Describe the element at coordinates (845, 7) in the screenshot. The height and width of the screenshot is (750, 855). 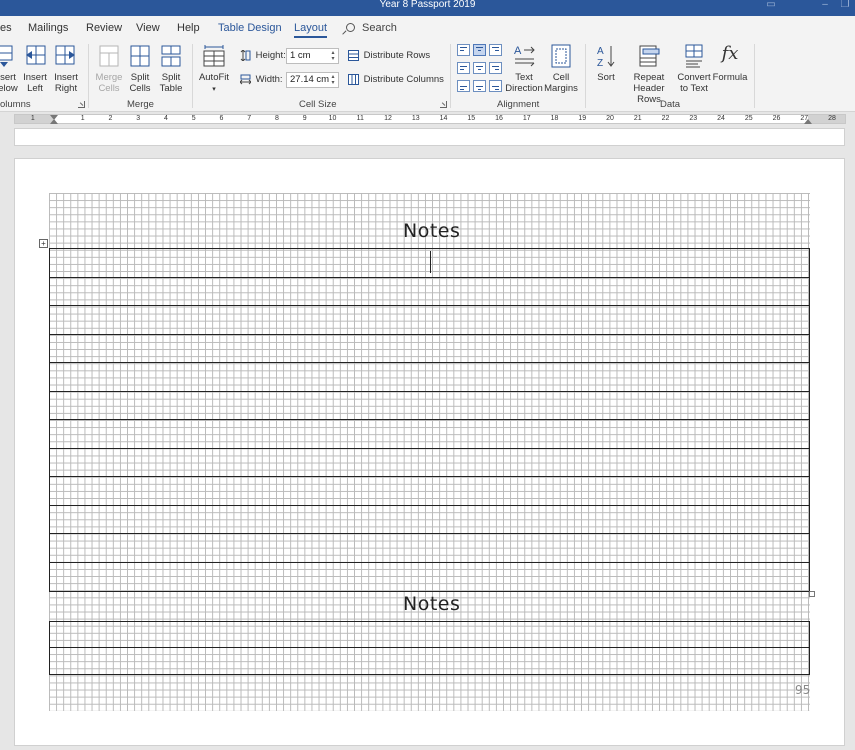
I see `restore-icon: ❐` at that location.